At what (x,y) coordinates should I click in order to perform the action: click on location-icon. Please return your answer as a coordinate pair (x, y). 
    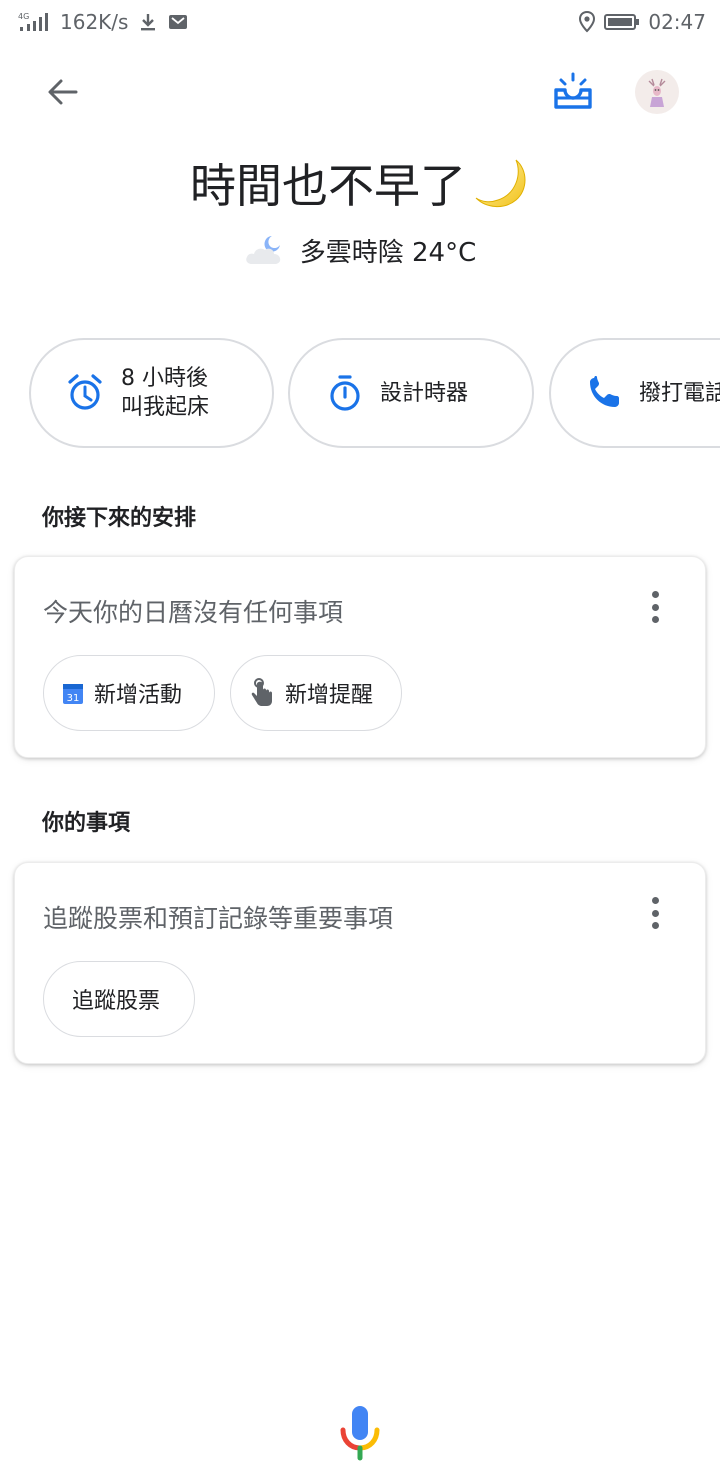
    Looking at the image, I should click on (587, 22).